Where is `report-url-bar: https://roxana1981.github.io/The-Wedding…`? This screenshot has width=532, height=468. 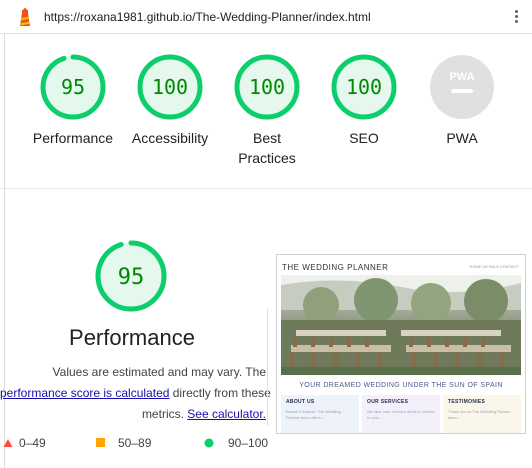 report-url-bar: https://roxana1981.github.io/The-Wedding… is located at coordinates (266, 17).